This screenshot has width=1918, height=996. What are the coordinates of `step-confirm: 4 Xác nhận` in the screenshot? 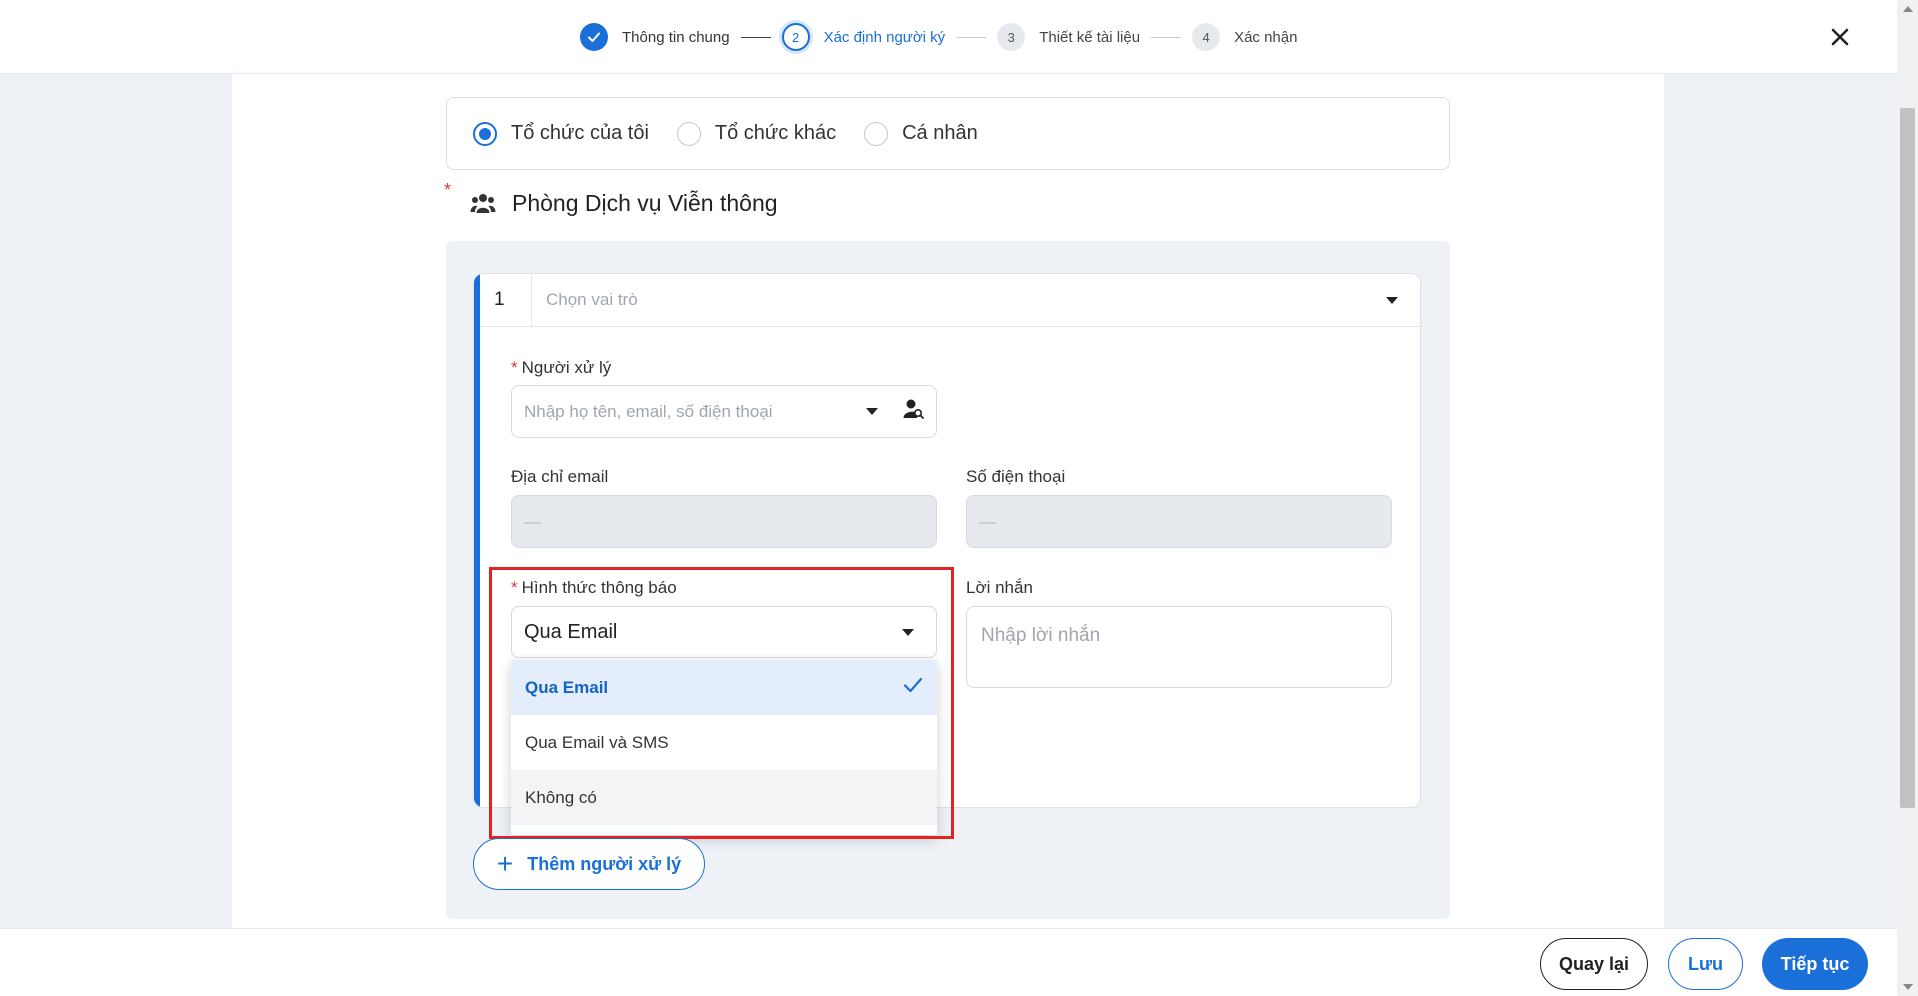 It's located at (1244, 37).